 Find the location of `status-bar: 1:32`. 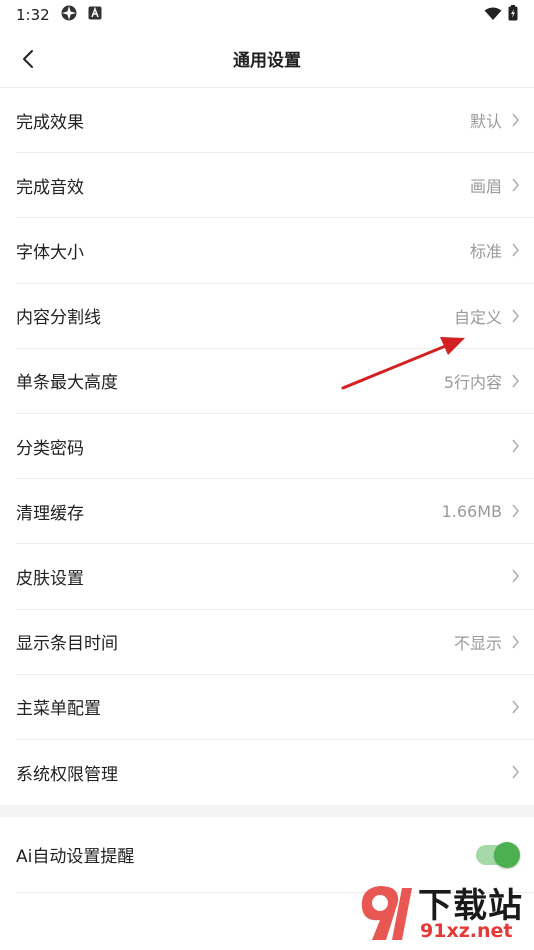

status-bar: 1:32 is located at coordinates (267, 15).